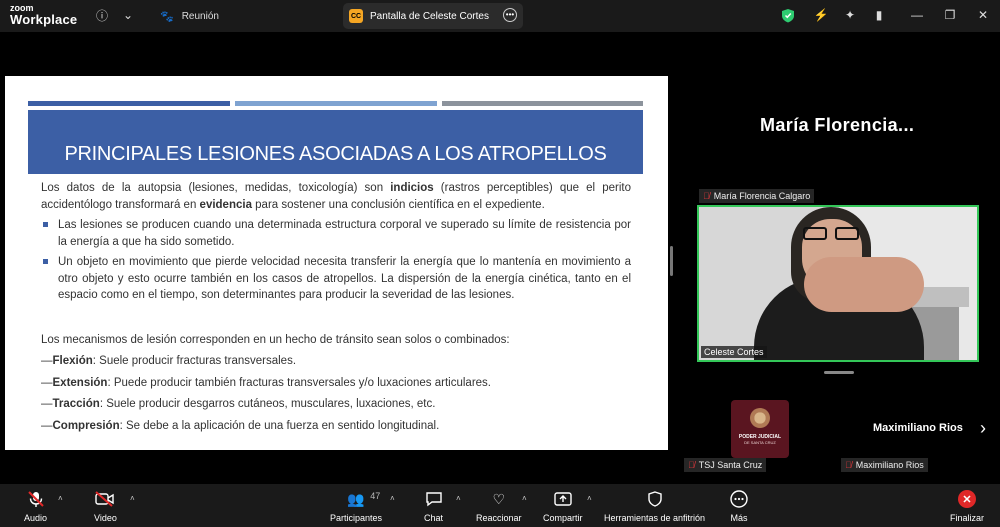  What do you see at coordinates (788, 15) in the screenshot?
I see `security-shield-icon` at bounding box center [788, 15].